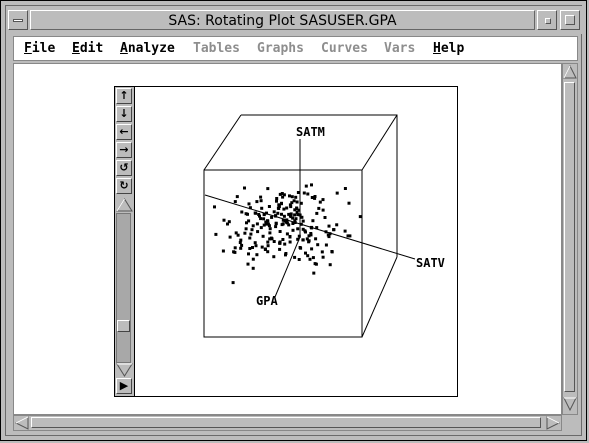 The width and height of the screenshot is (589, 443). What do you see at coordinates (18, 20) in the screenshot?
I see `system-menu-button` at bounding box center [18, 20].